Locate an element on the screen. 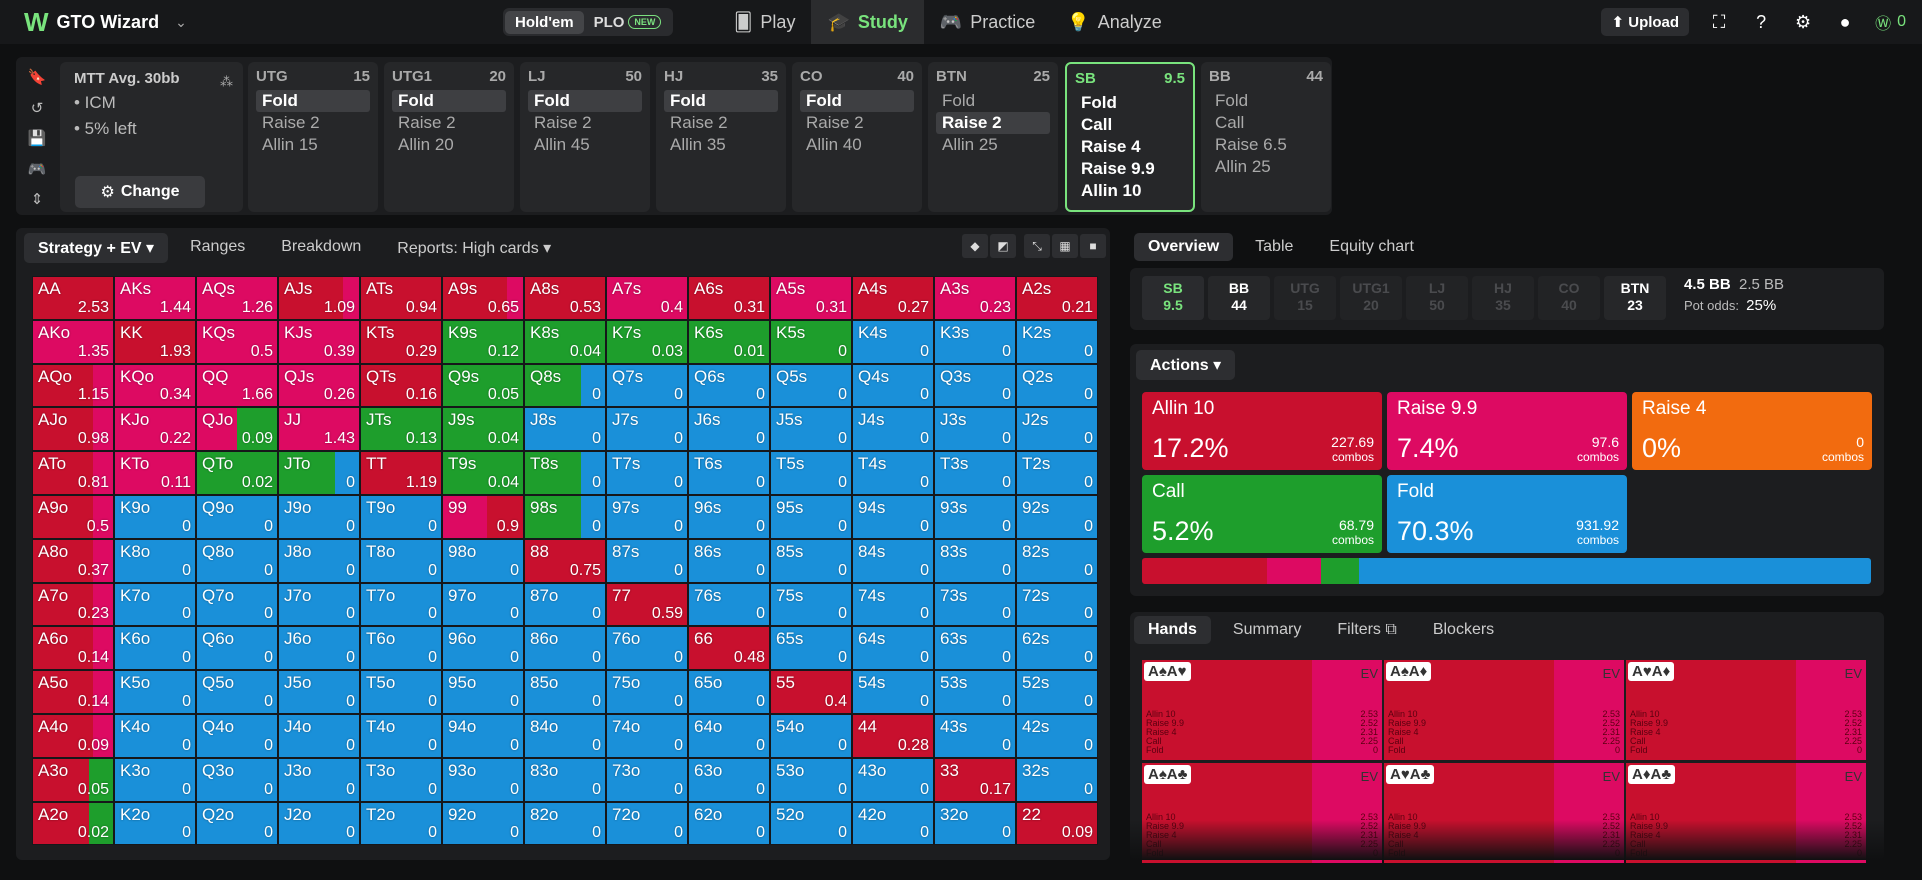  matrix-cell: Q2s 0 is located at coordinates (1057, 385).